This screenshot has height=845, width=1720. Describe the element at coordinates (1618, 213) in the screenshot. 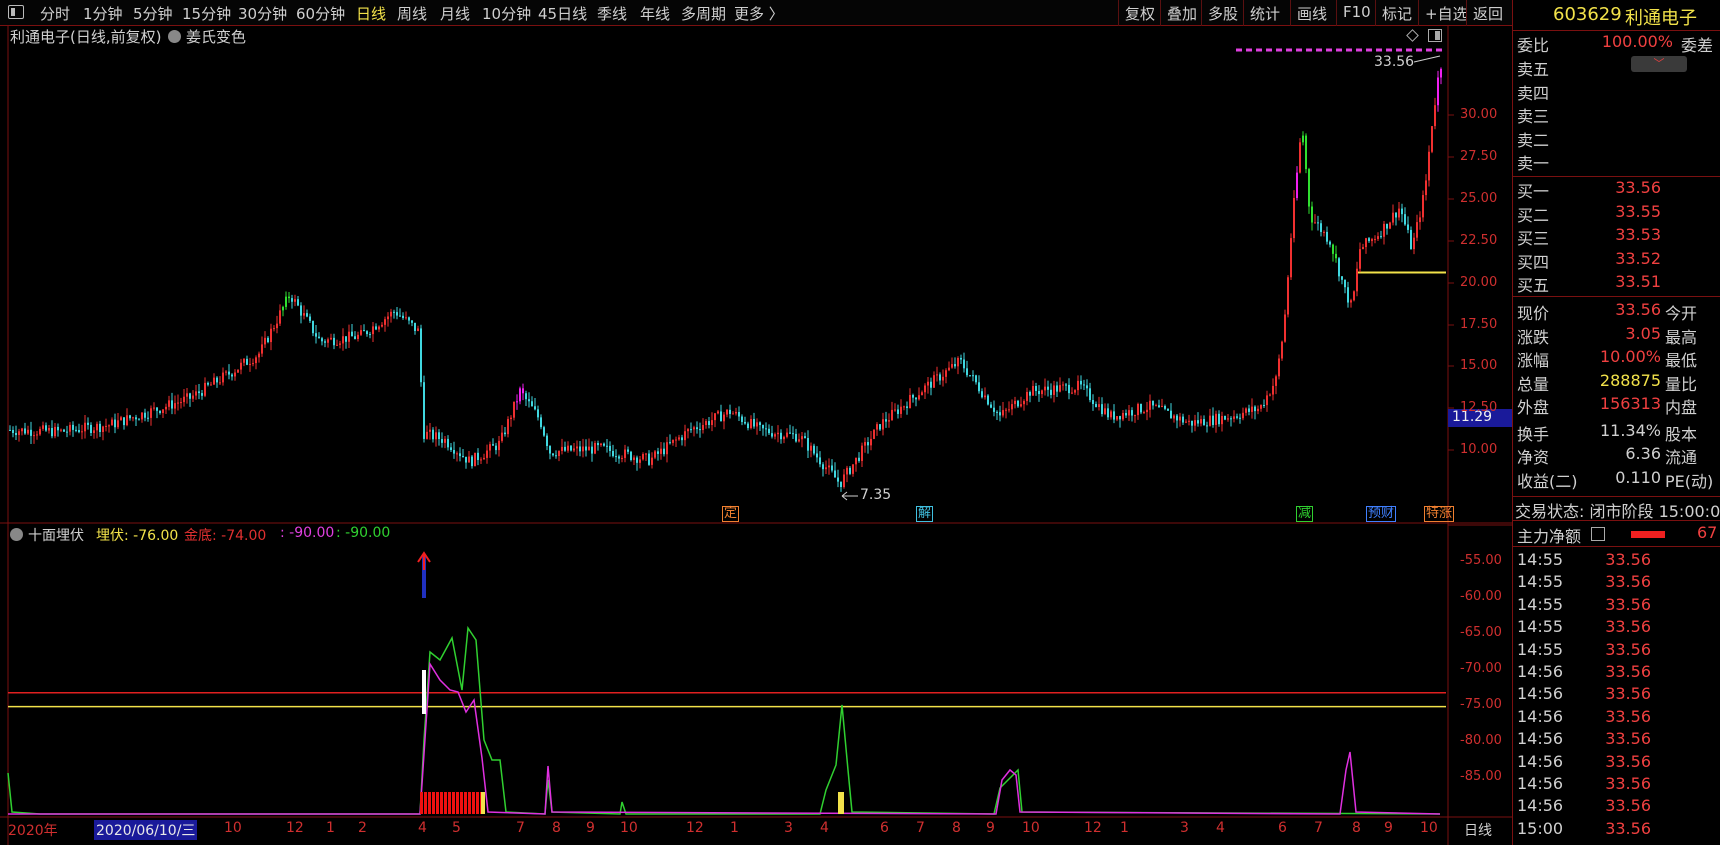

I see `buy-level-row: 买二 33.55` at that location.